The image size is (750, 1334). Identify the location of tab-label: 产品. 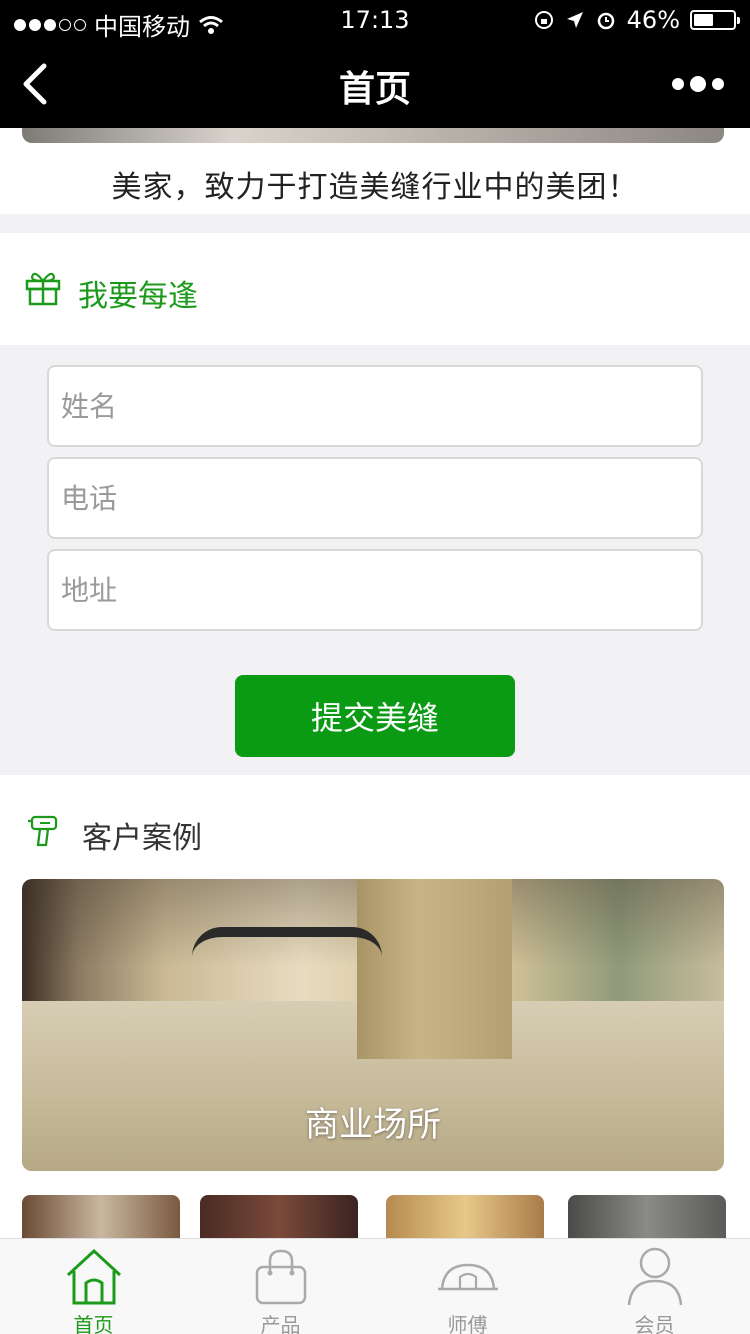
(280, 1323).